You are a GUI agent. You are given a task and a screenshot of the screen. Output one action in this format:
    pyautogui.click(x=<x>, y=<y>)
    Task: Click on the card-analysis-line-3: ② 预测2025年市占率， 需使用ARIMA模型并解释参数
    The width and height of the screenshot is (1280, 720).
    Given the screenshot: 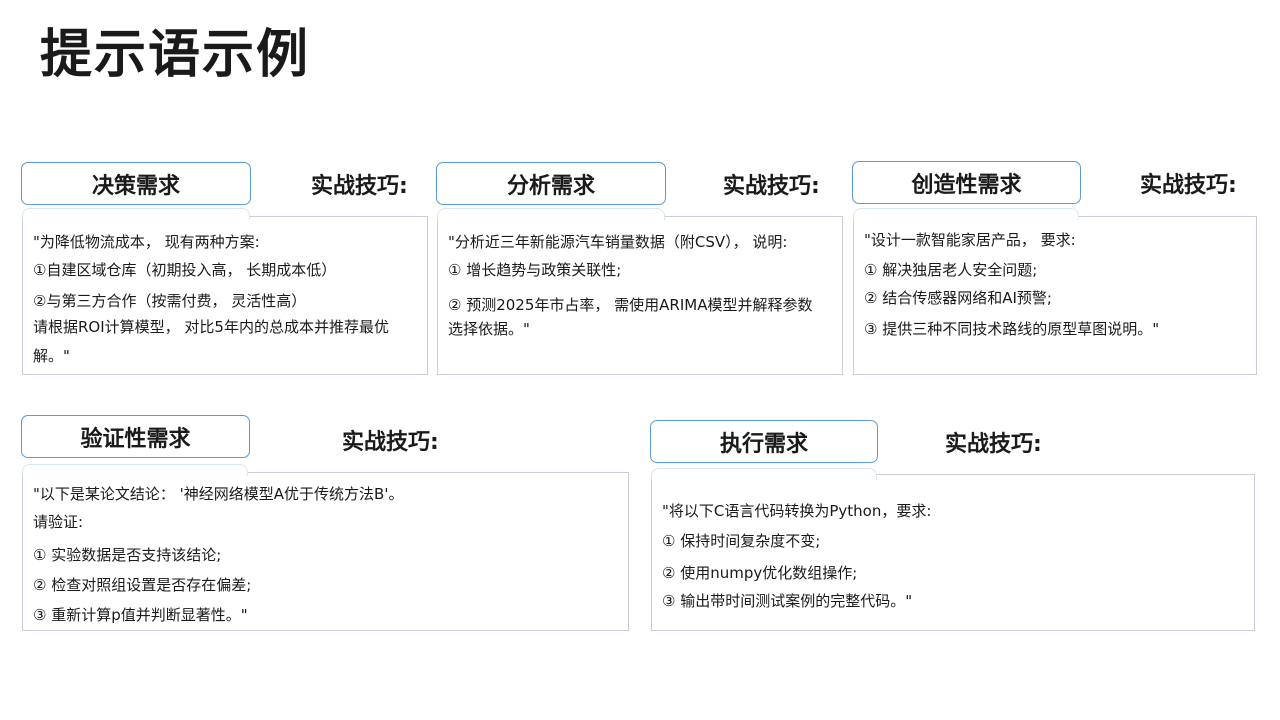 What is the action you would take?
    pyautogui.click(x=630, y=305)
    